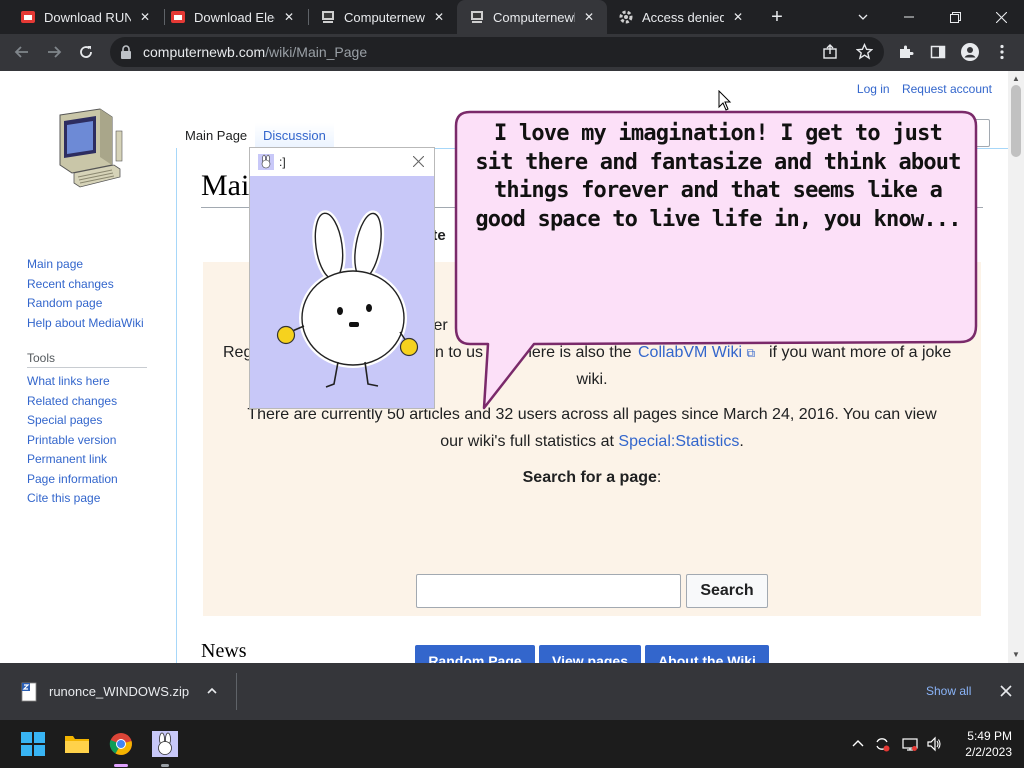  What do you see at coordinates (88, 150) in the screenshot?
I see `wiki-logo-icon` at bounding box center [88, 150].